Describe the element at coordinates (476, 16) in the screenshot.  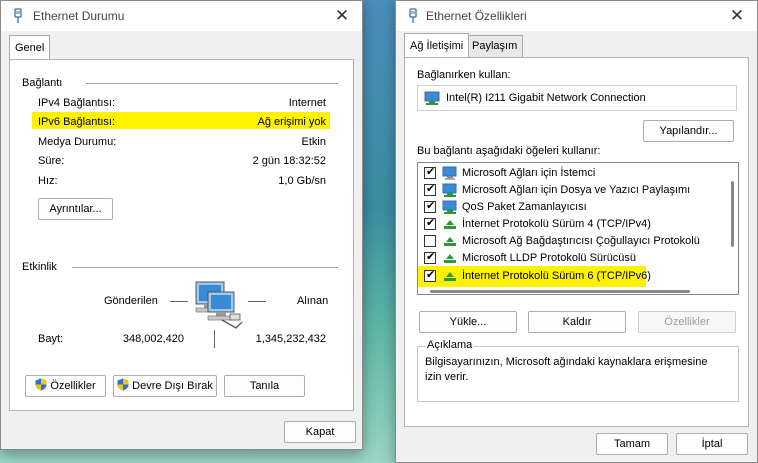
I see `window-title: Ethernet Özellikleri` at that location.